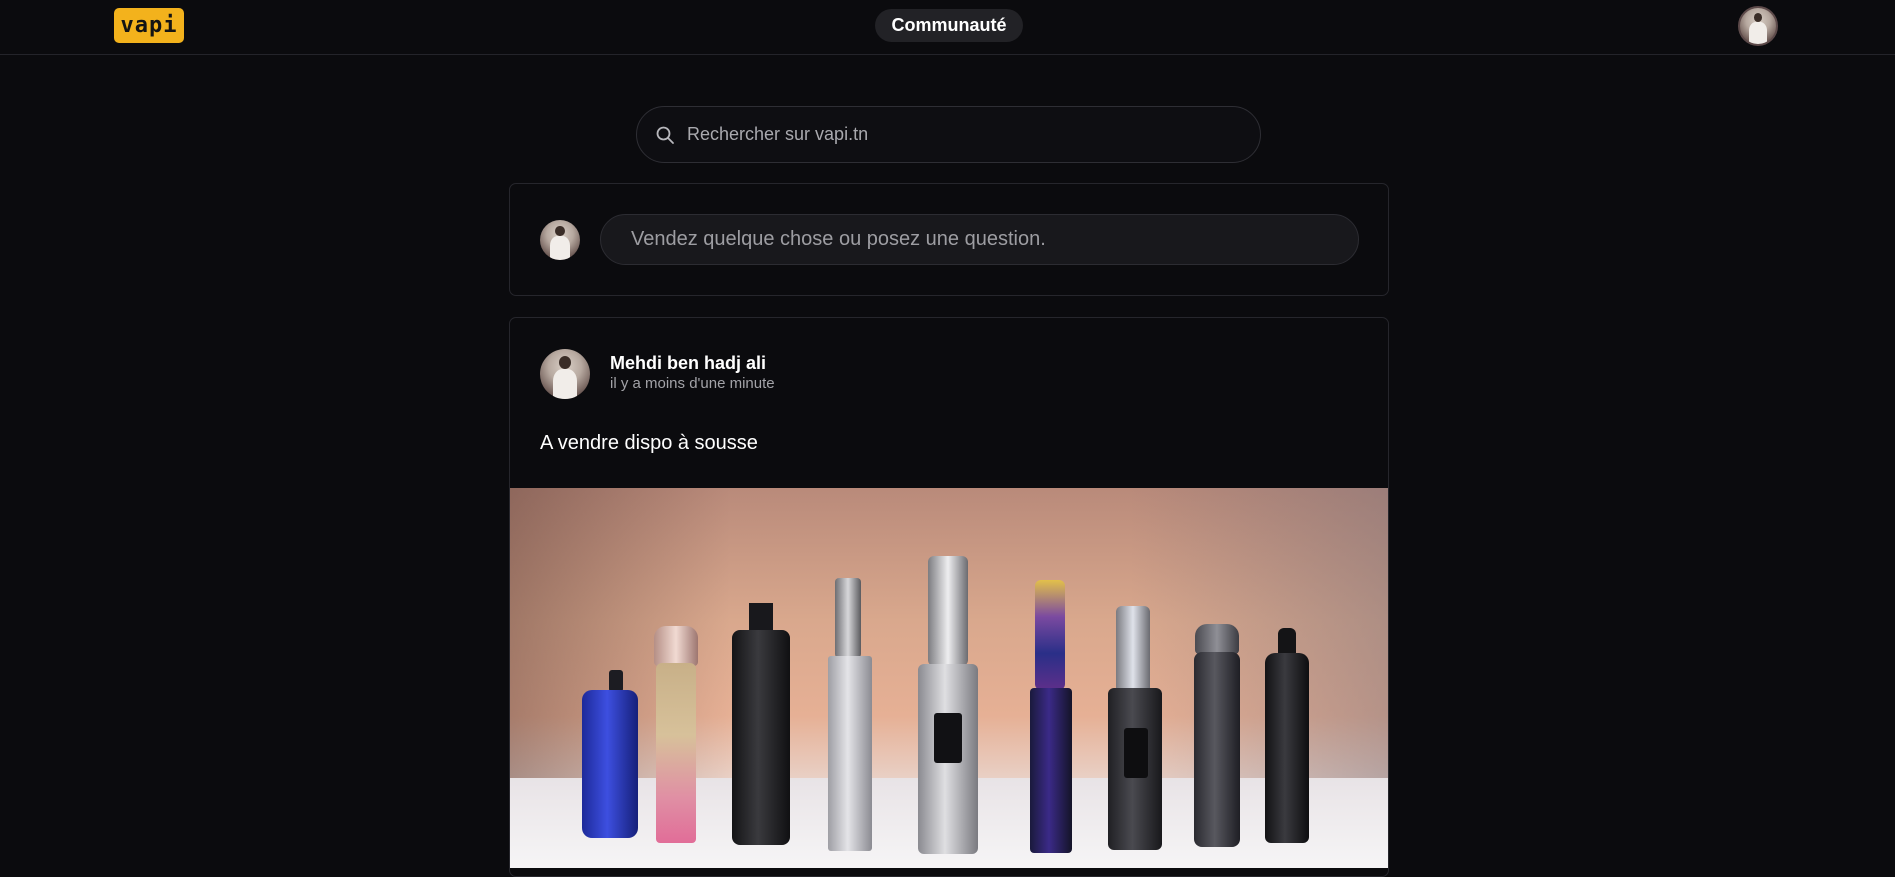 The width and height of the screenshot is (1895, 877). I want to click on user-avatar, so click(1758, 26).